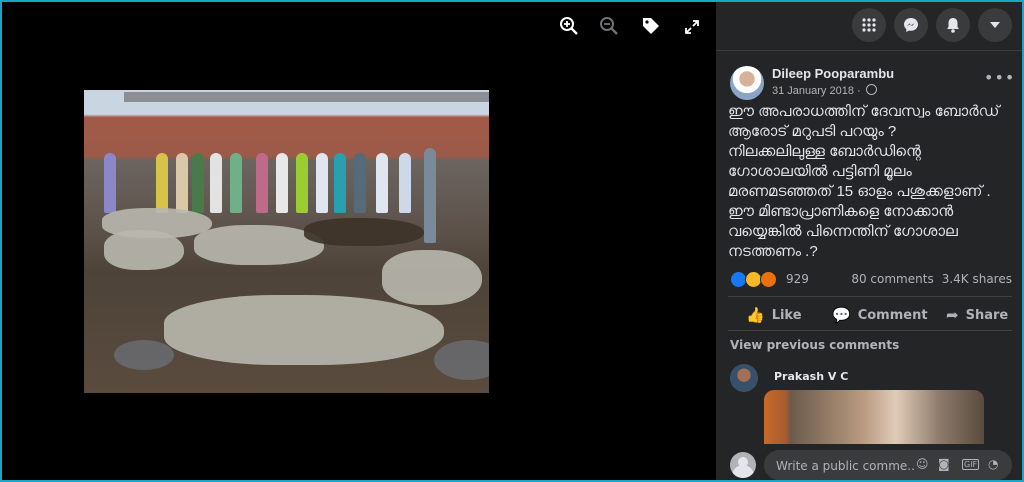 Image resolution: width=1024 pixels, height=482 pixels. Describe the element at coordinates (995, 25) in the screenshot. I see `caret-down-icon` at that location.